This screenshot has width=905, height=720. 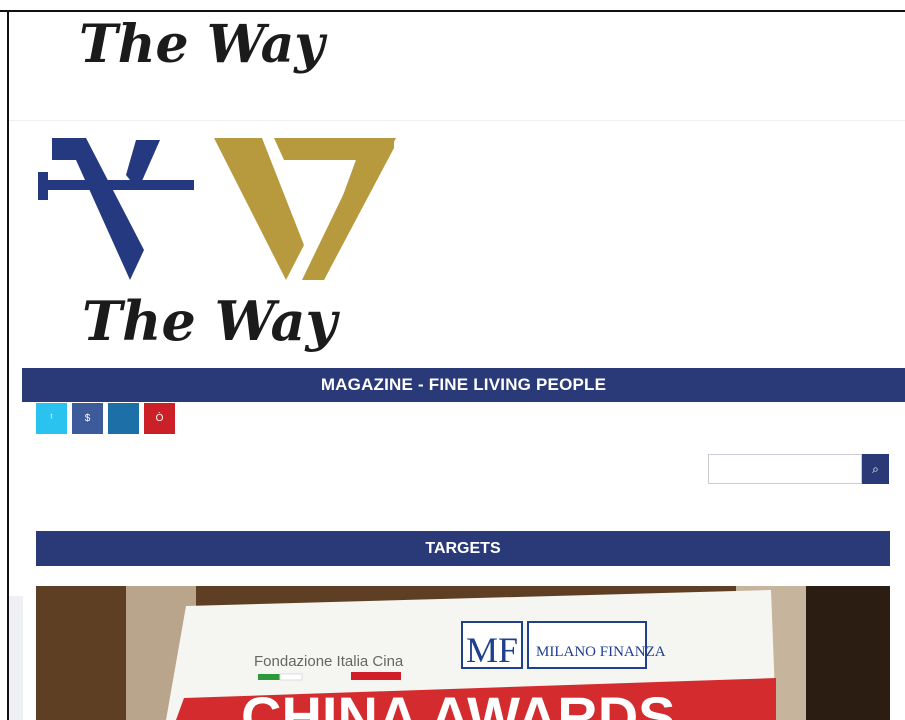 I want to click on header-logo-script: The Way, so click(x=209, y=46).